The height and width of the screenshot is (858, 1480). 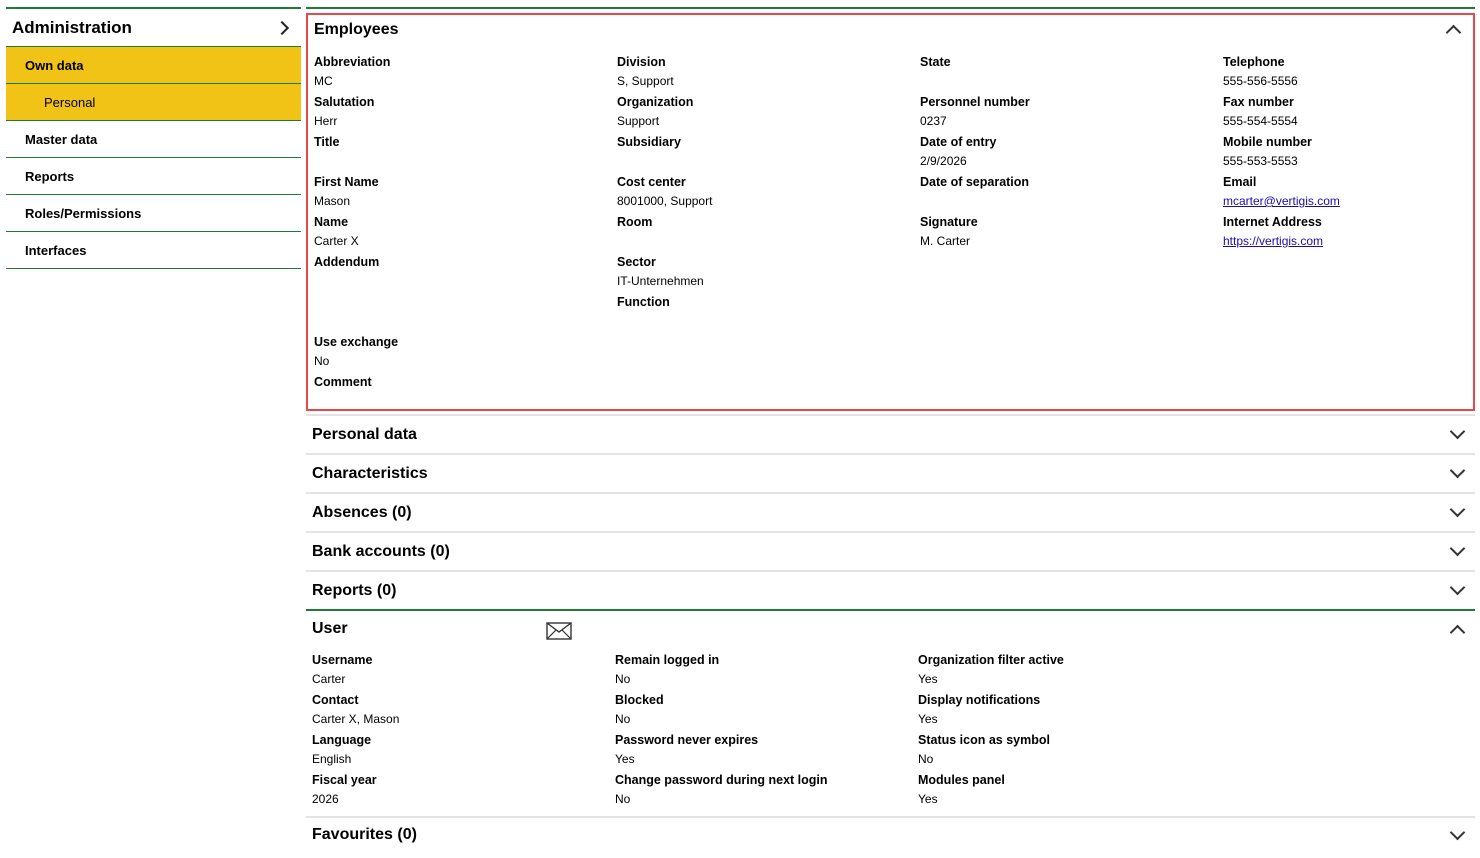 What do you see at coordinates (1273, 241) in the screenshot?
I see `internet-address-link: https://vertigis.com` at bounding box center [1273, 241].